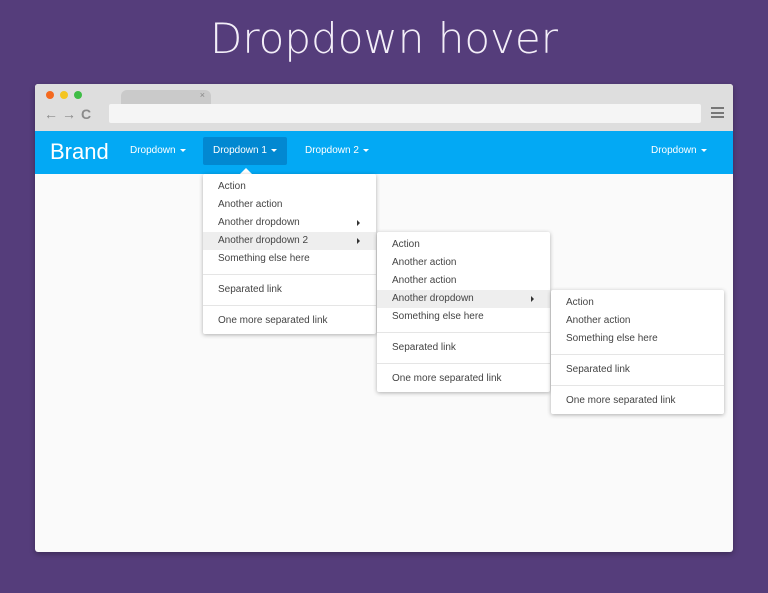 This screenshot has width=768, height=593. What do you see at coordinates (263, 240) in the screenshot?
I see `menu1-item-label: Another dropdown 2` at bounding box center [263, 240].